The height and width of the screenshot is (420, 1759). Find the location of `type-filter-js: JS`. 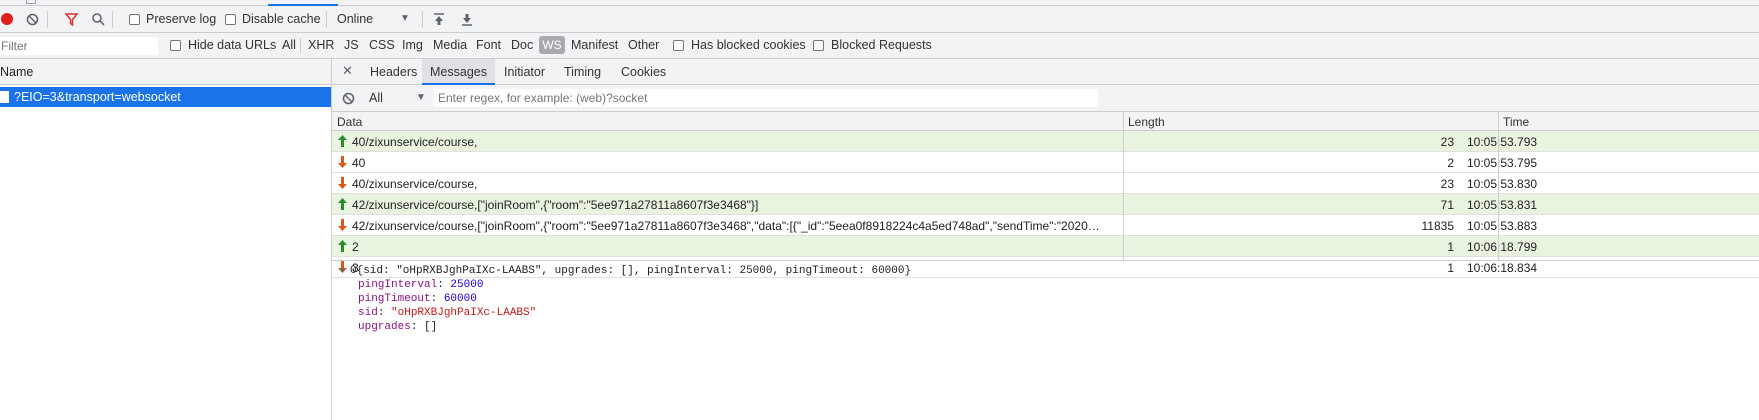

type-filter-js: JS is located at coordinates (351, 45).